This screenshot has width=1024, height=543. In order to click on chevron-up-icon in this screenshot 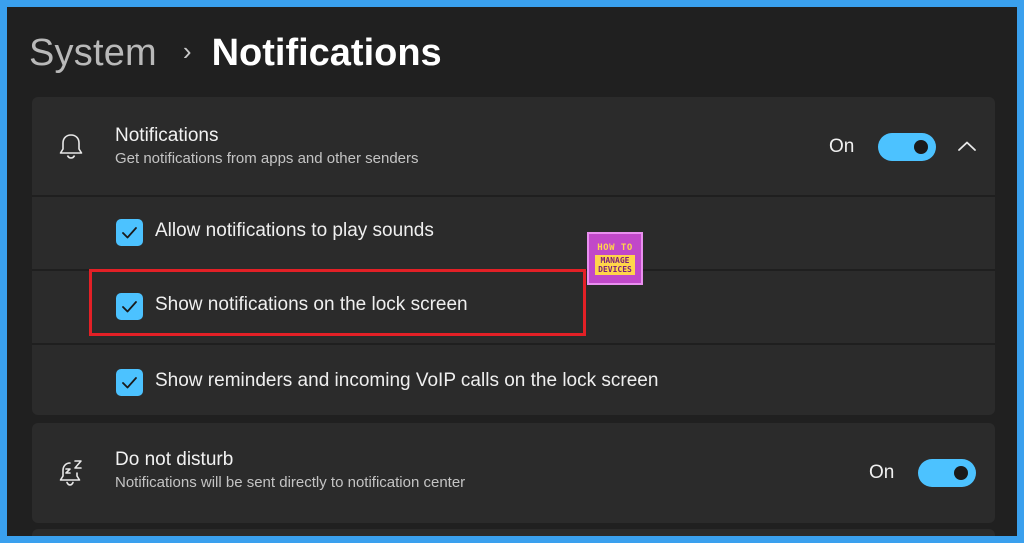, I will do `click(967, 147)`.